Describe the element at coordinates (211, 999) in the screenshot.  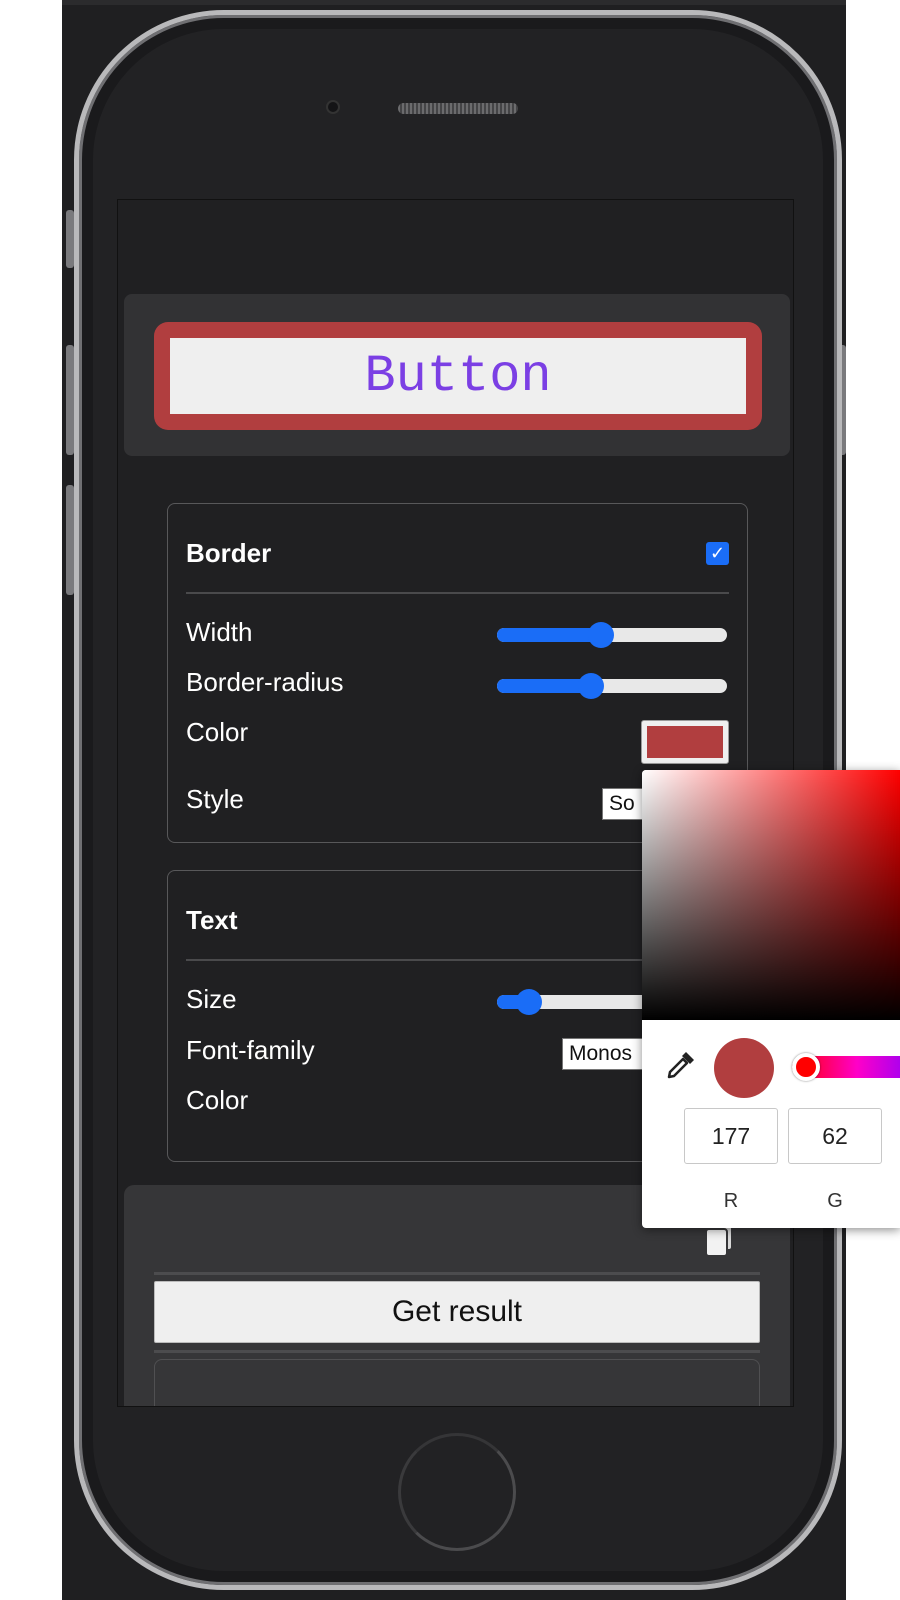
I see `text-size-label: Size` at that location.